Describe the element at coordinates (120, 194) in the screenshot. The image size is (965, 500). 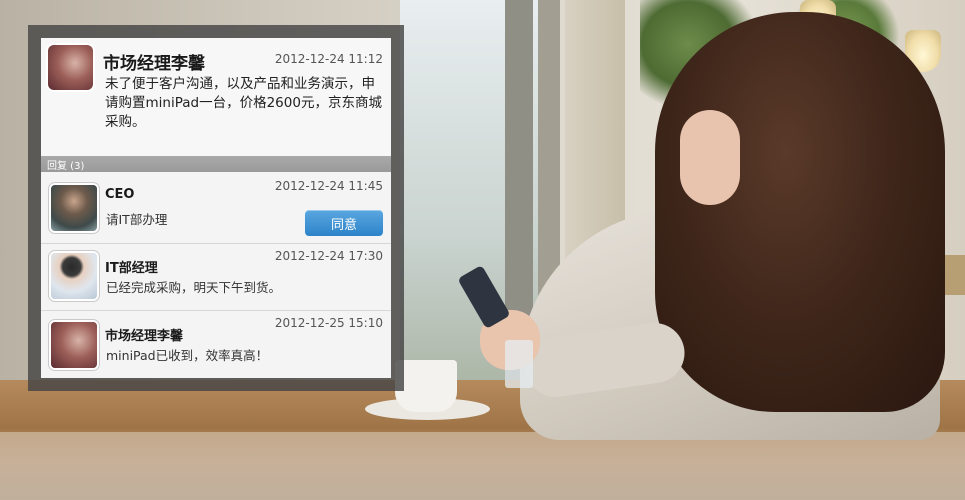
I see `reply-author: CEO` at that location.